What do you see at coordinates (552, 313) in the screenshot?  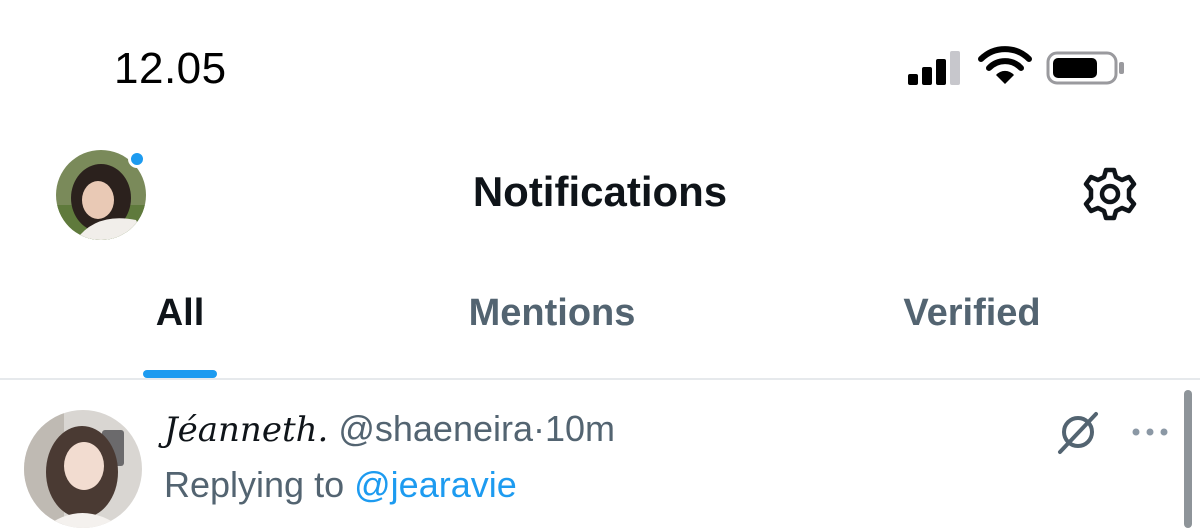 I see `tab-mentions: Mentions` at bounding box center [552, 313].